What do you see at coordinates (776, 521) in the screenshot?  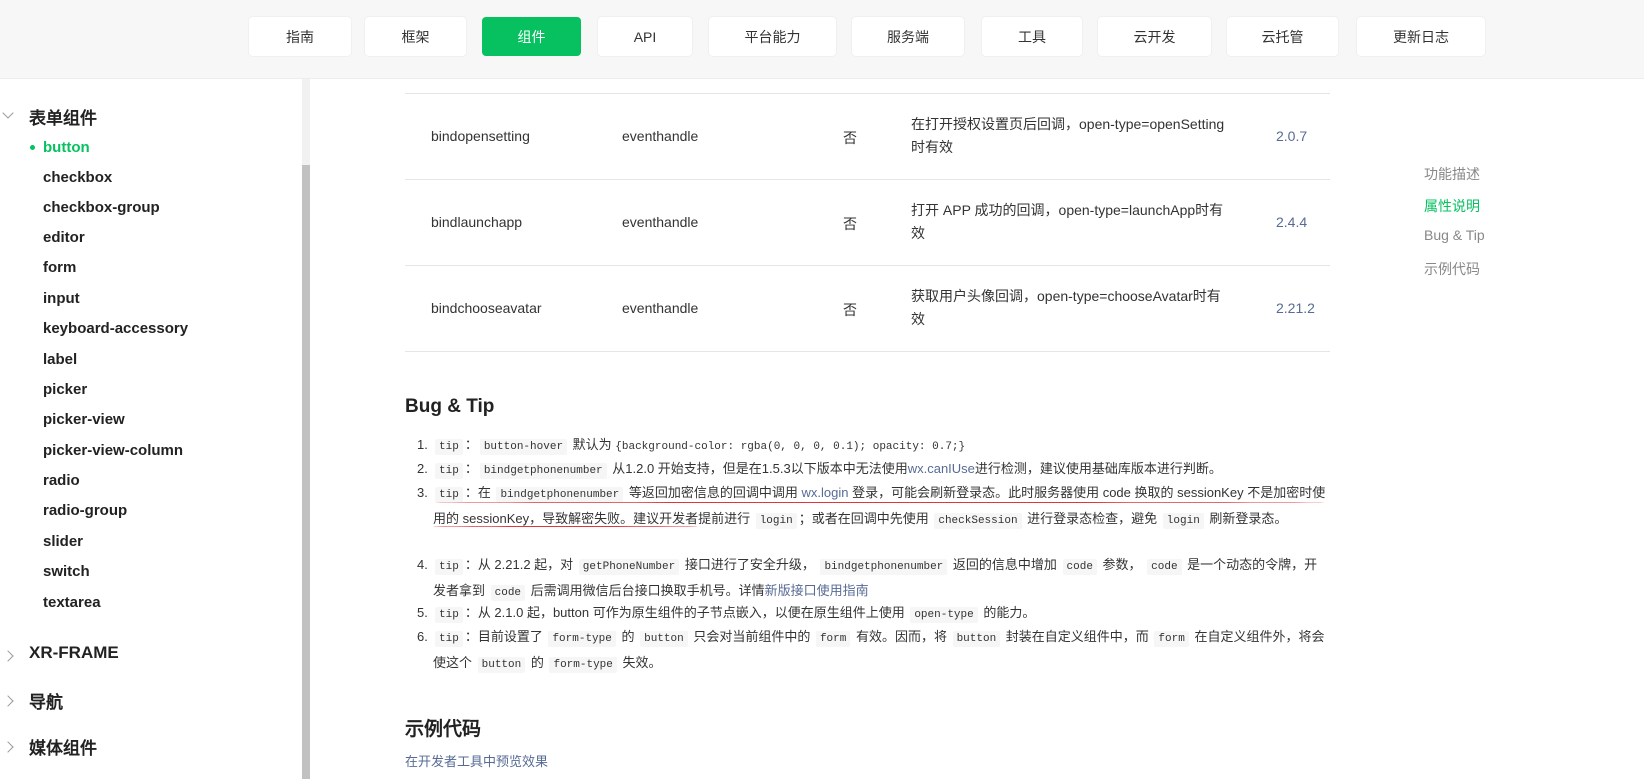 I see `inline-code: login` at bounding box center [776, 521].